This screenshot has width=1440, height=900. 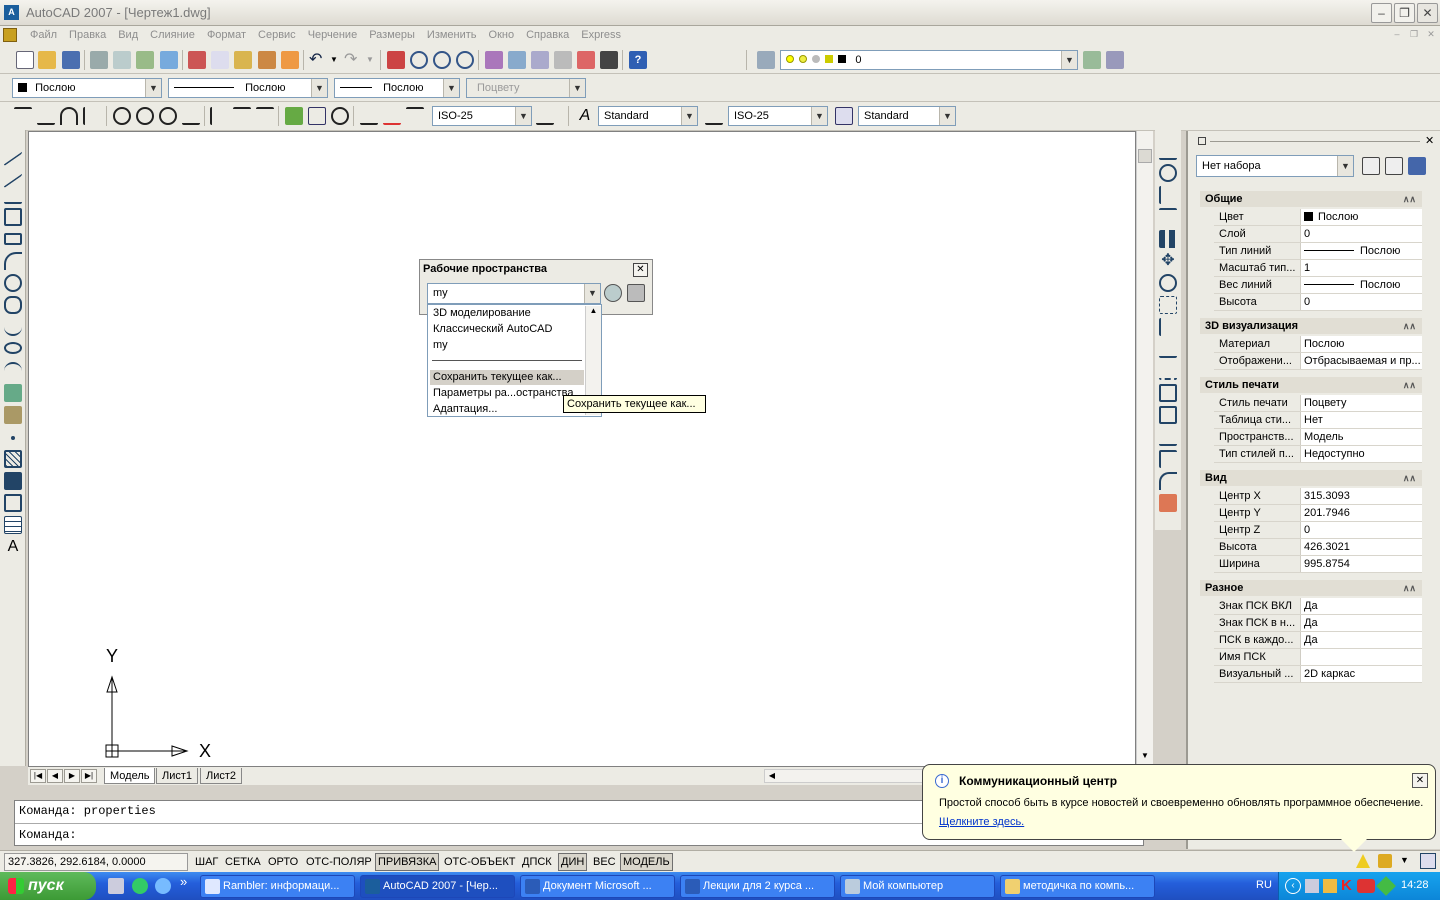 I want to click on match-properties-icon, so click(x=267, y=60).